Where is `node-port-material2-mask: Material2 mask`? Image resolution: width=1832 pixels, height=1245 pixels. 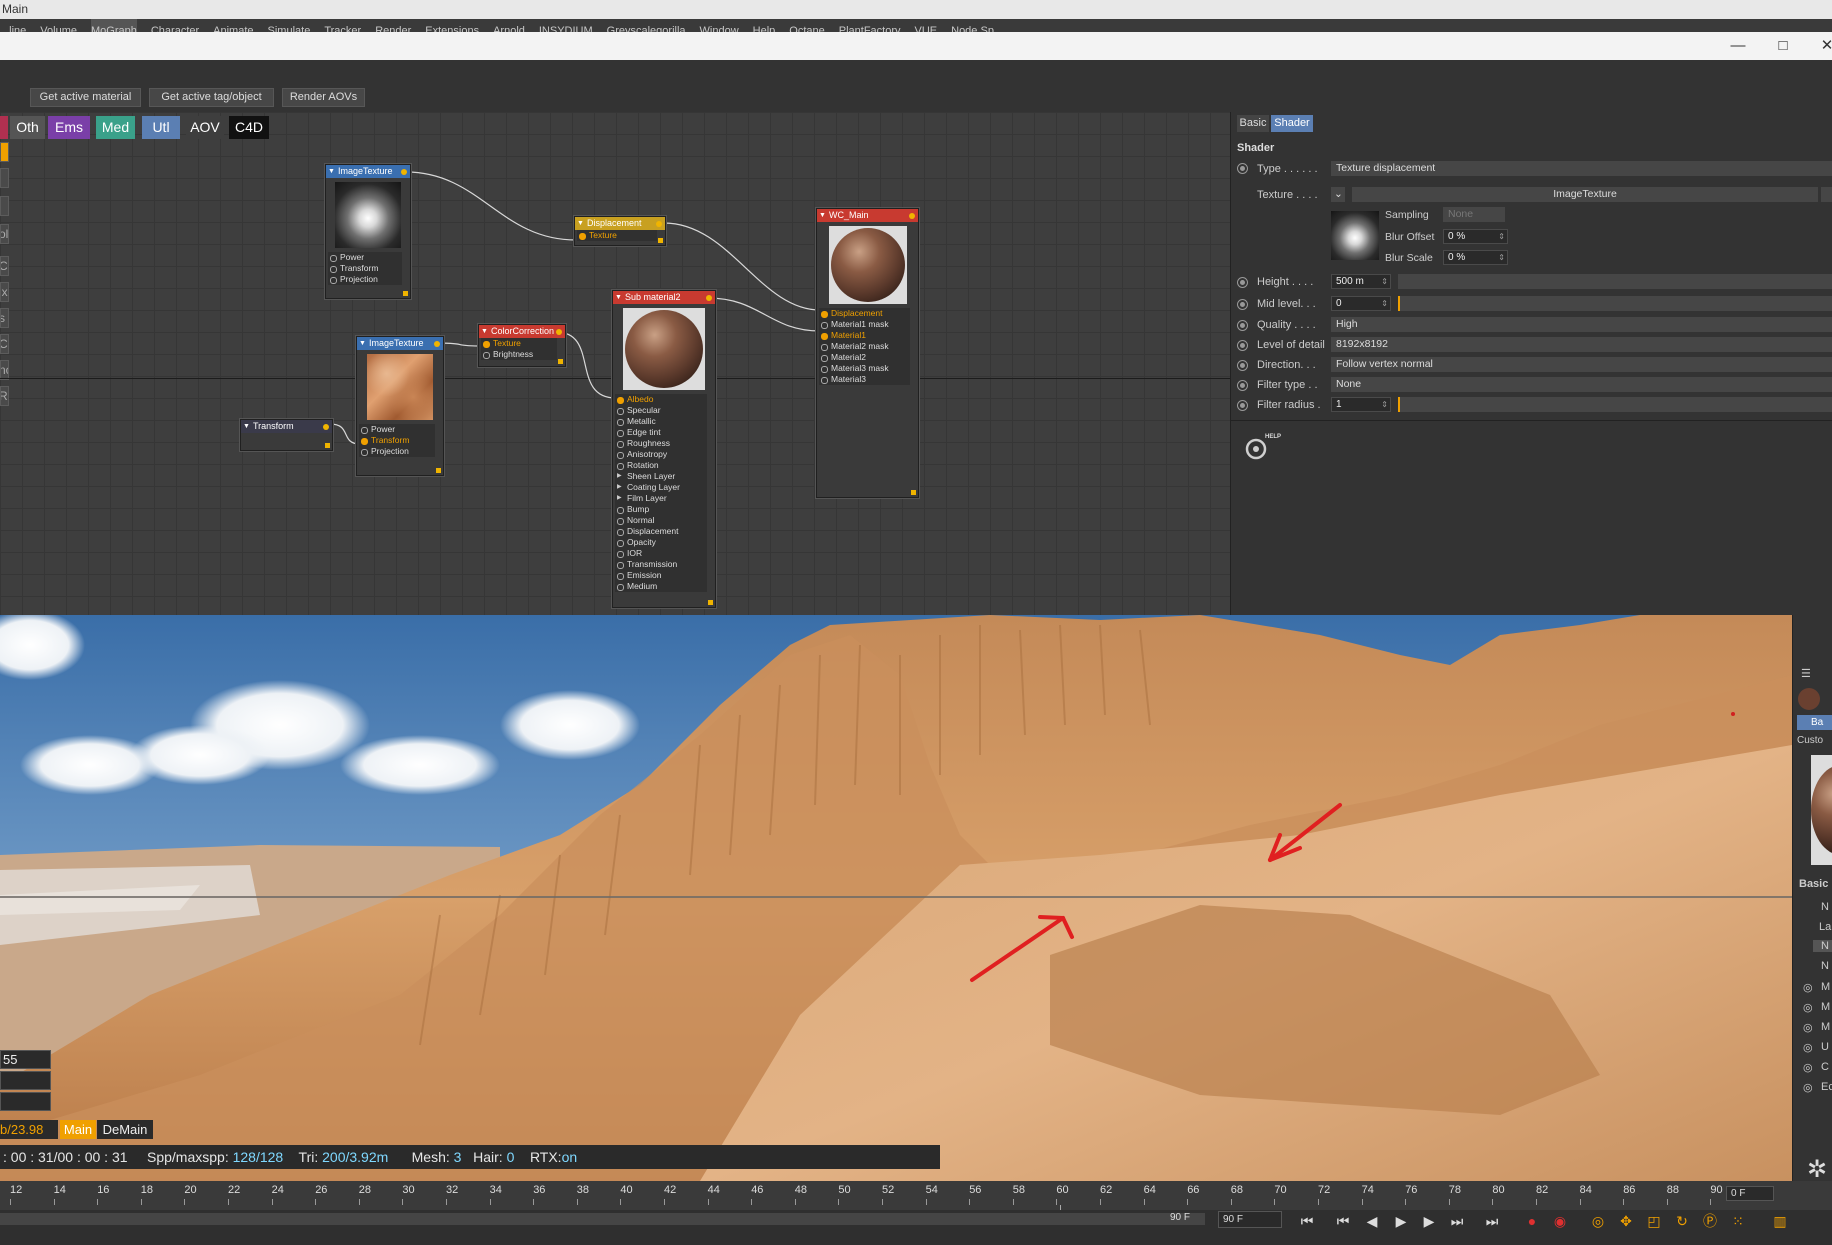
node-port-material2-mask: Material2 mask is located at coordinates (864, 346).